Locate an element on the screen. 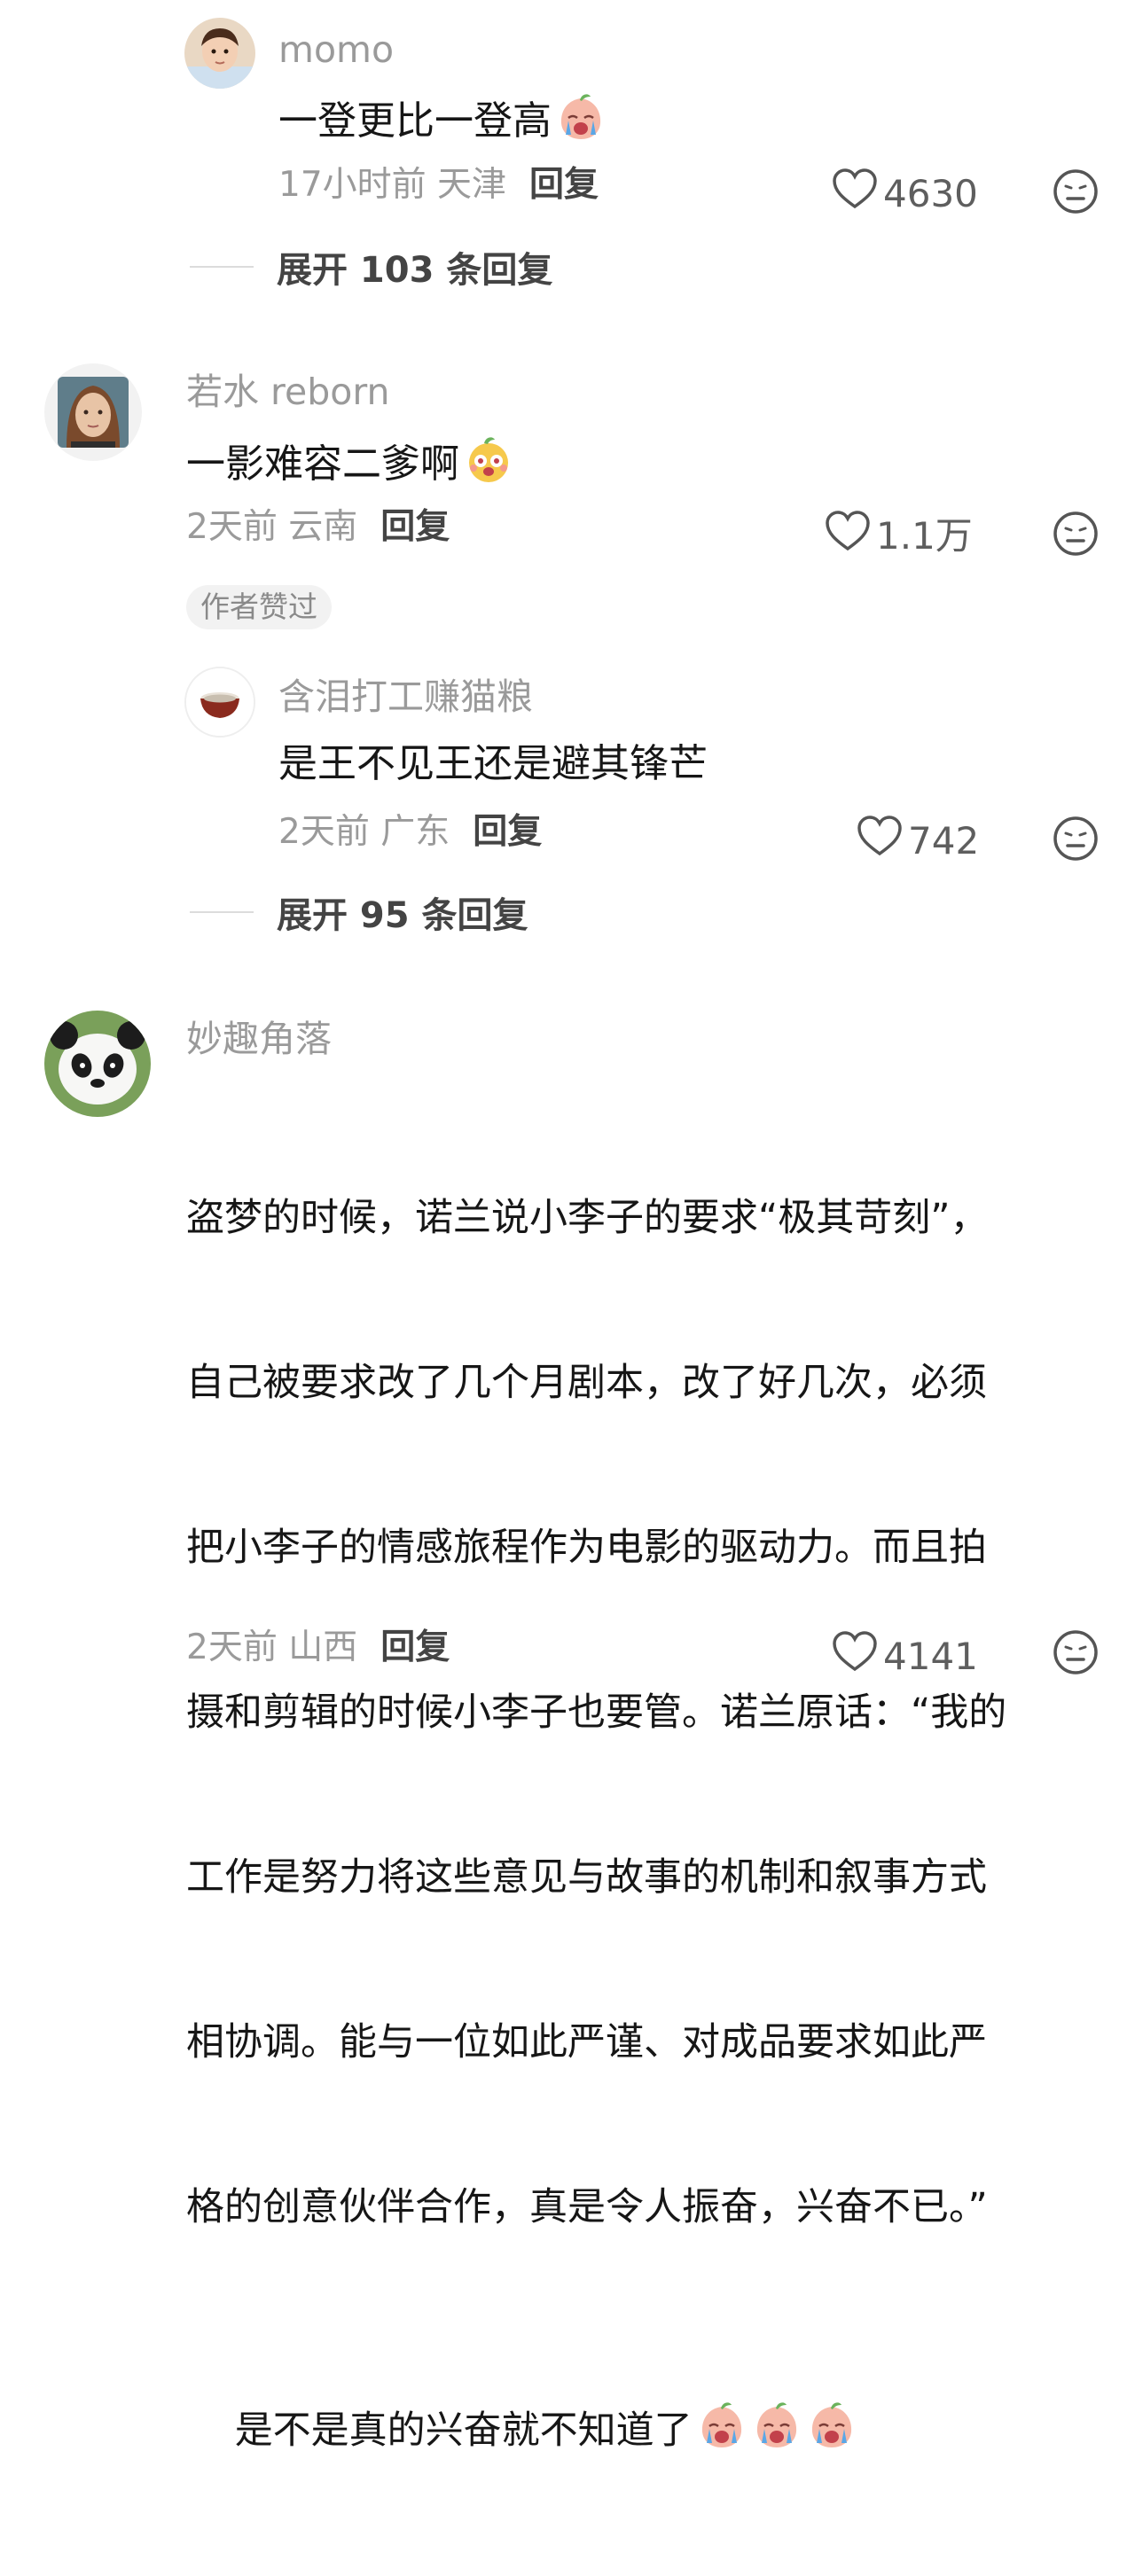 This screenshot has width=1135, height=2576. comment-line: 是不是真的兴奋就不知道了 is located at coordinates (463, 2430).